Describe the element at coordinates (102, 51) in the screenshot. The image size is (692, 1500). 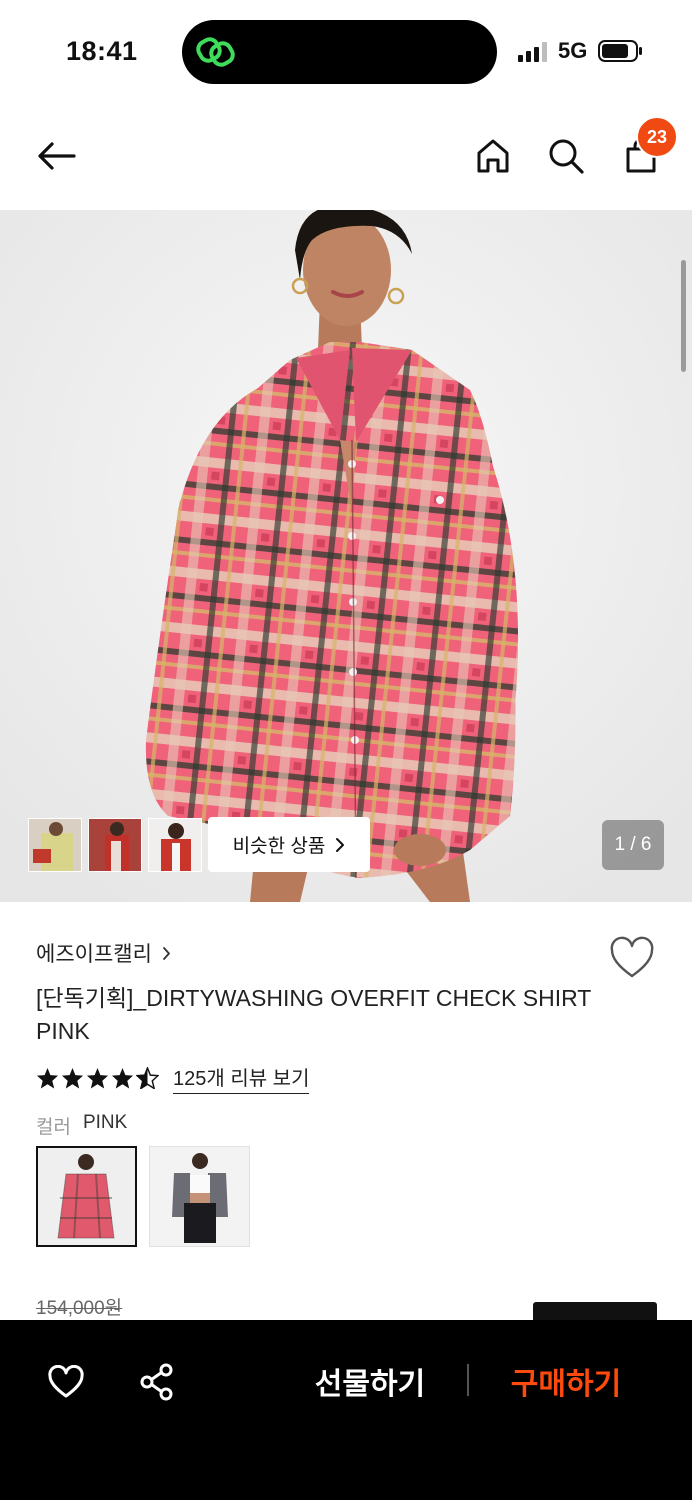
I see `status-time: 18:41` at that location.